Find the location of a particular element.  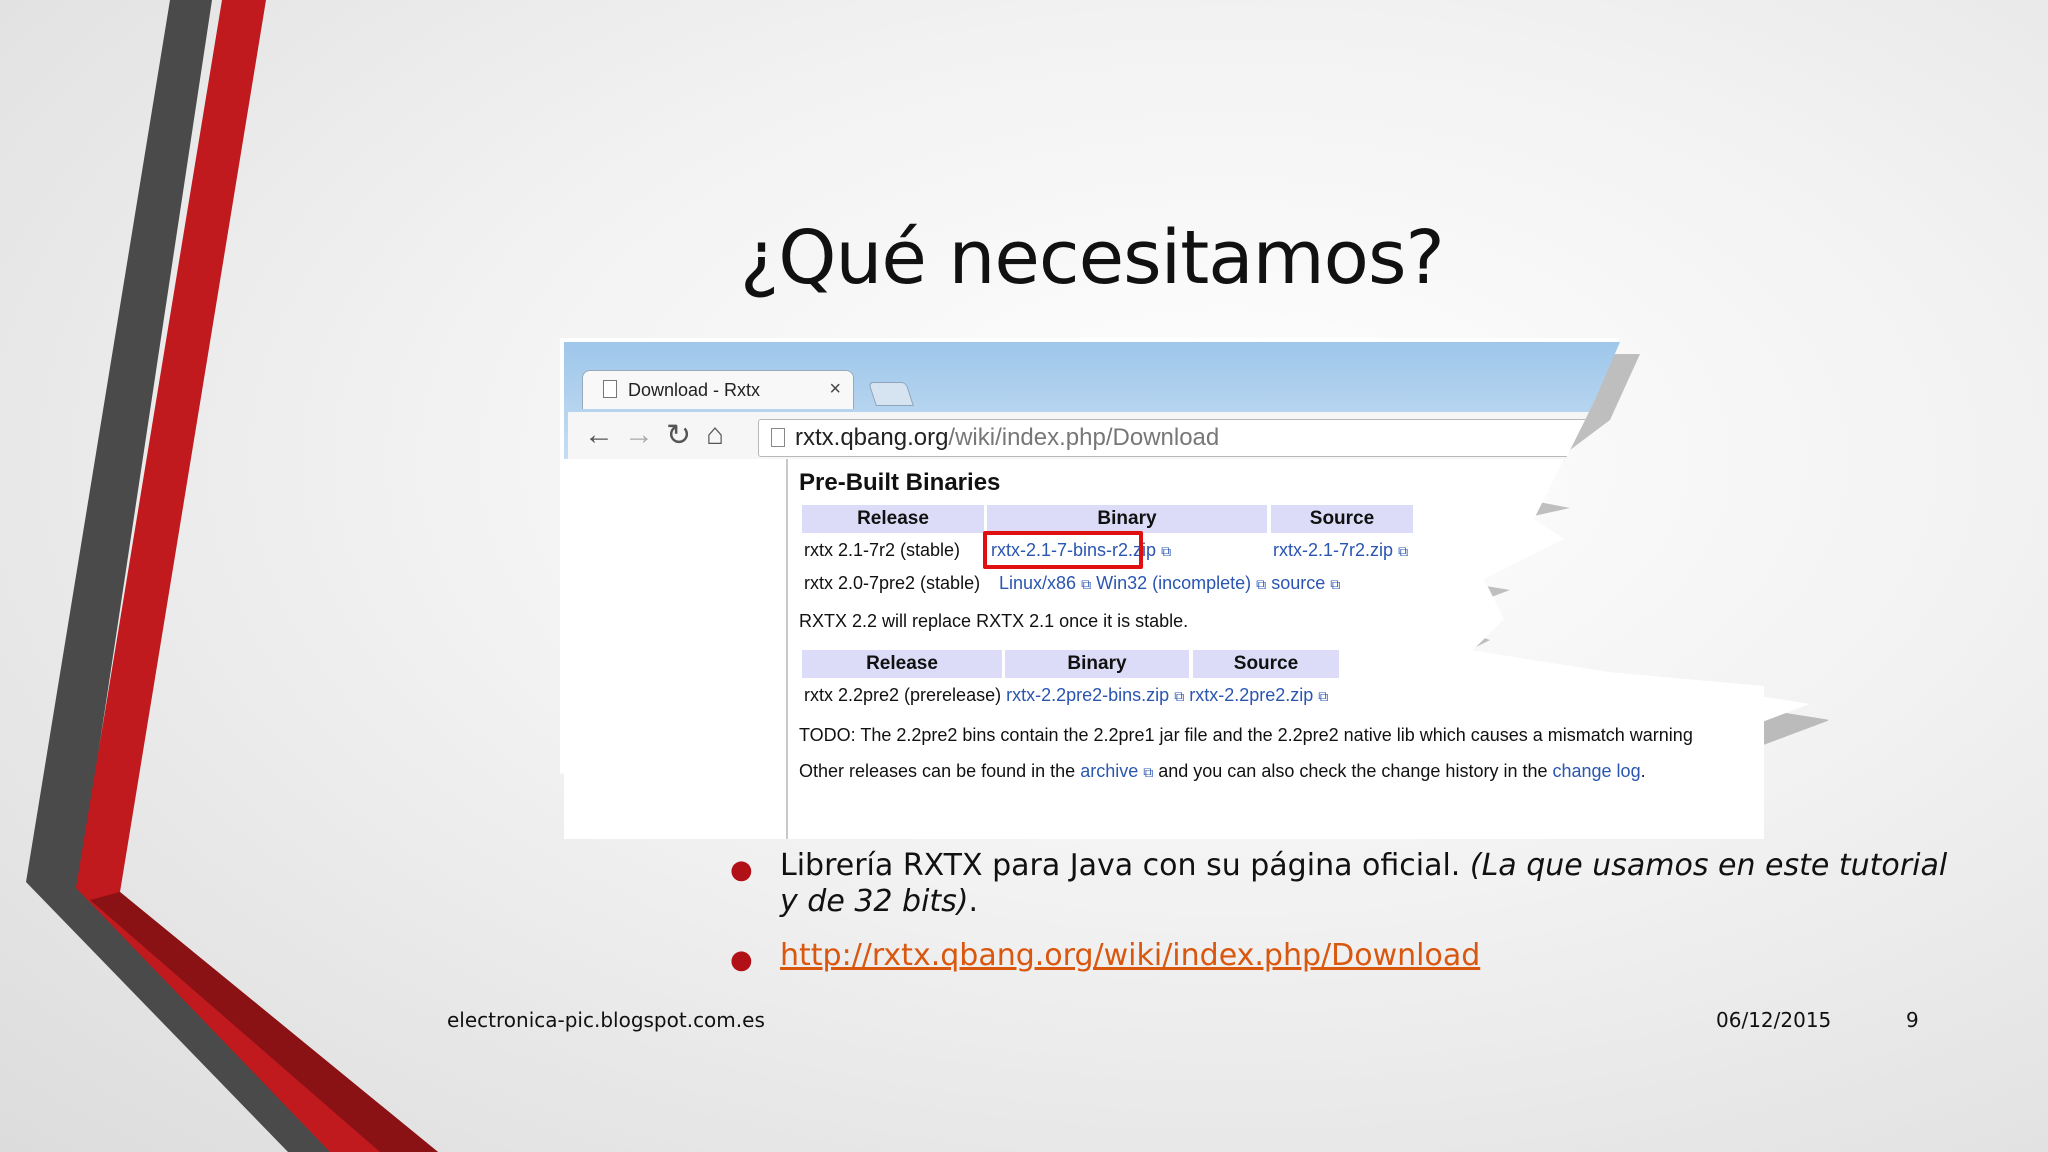

table2-header-binary: Binary is located at coordinates (1097, 664).